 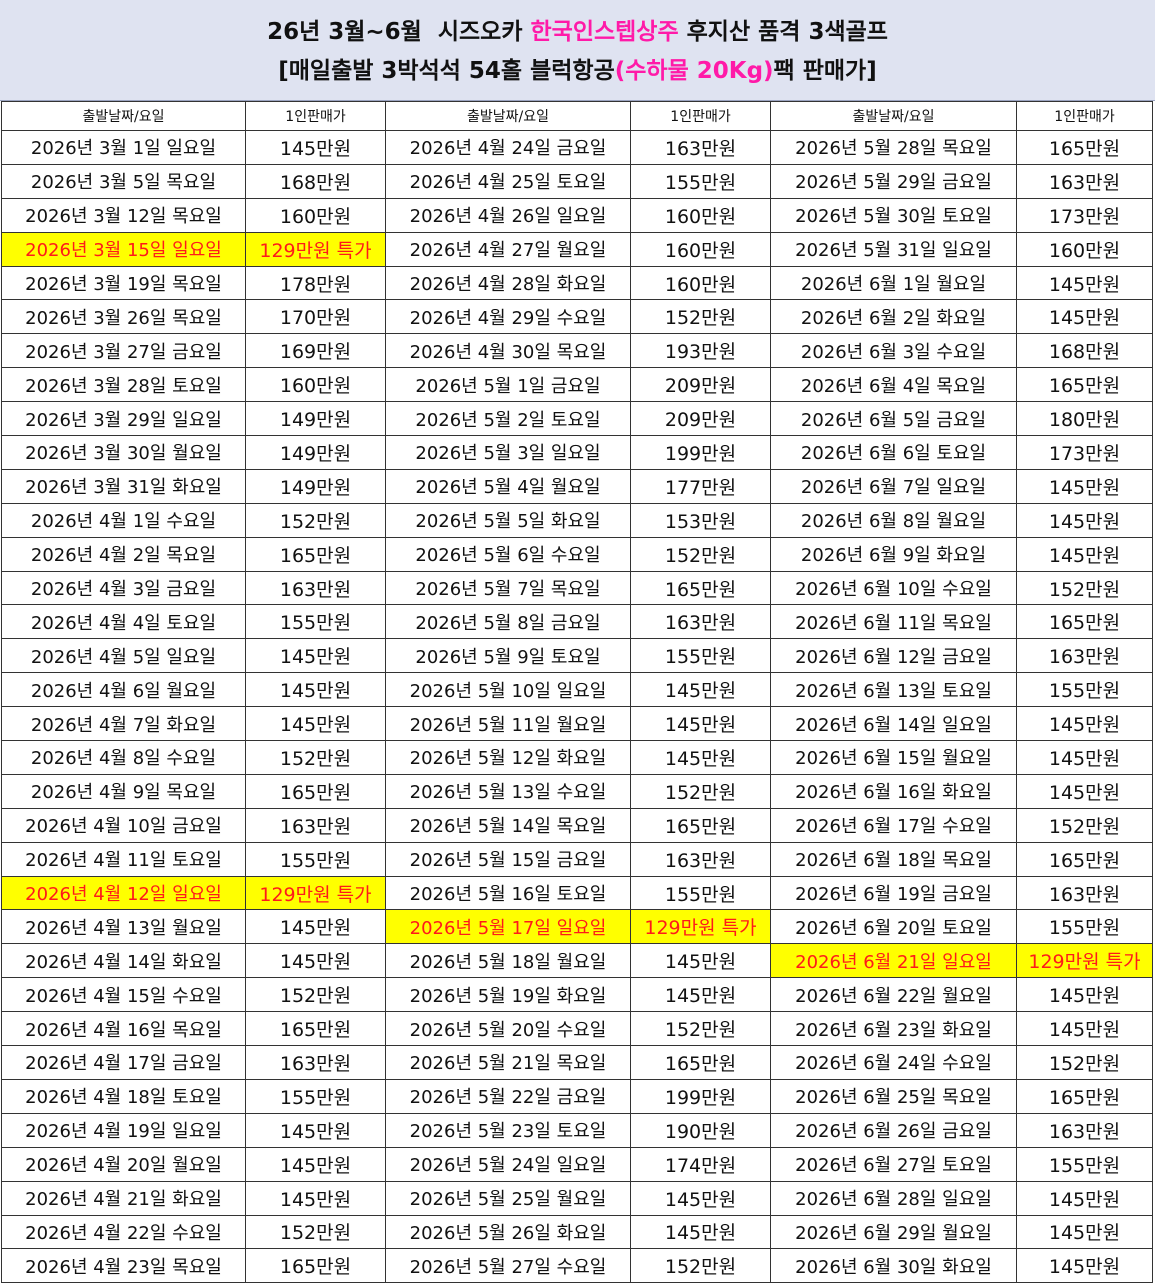 I want to click on departure-date-cell: 2026년 6월 2일 화요일, so click(x=893, y=317).